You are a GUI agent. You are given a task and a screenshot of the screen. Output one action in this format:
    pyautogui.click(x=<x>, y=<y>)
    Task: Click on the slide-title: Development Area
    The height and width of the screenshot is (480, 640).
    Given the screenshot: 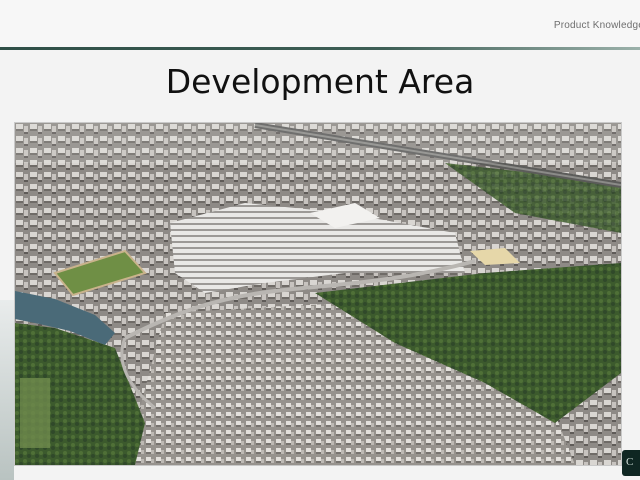 What is the action you would take?
    pyautogui.click(x=320, y=81)
    